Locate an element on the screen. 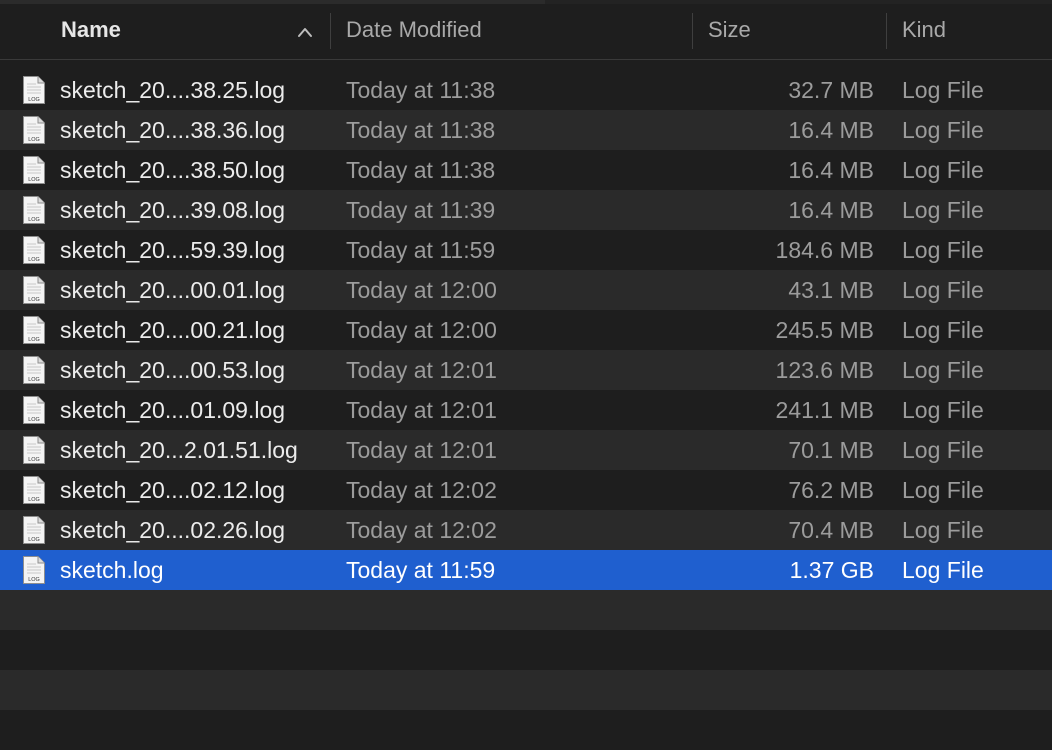 The image size is (1052, 750). column-header-date-modified: Date Modified is located at coordinates (414, 31).